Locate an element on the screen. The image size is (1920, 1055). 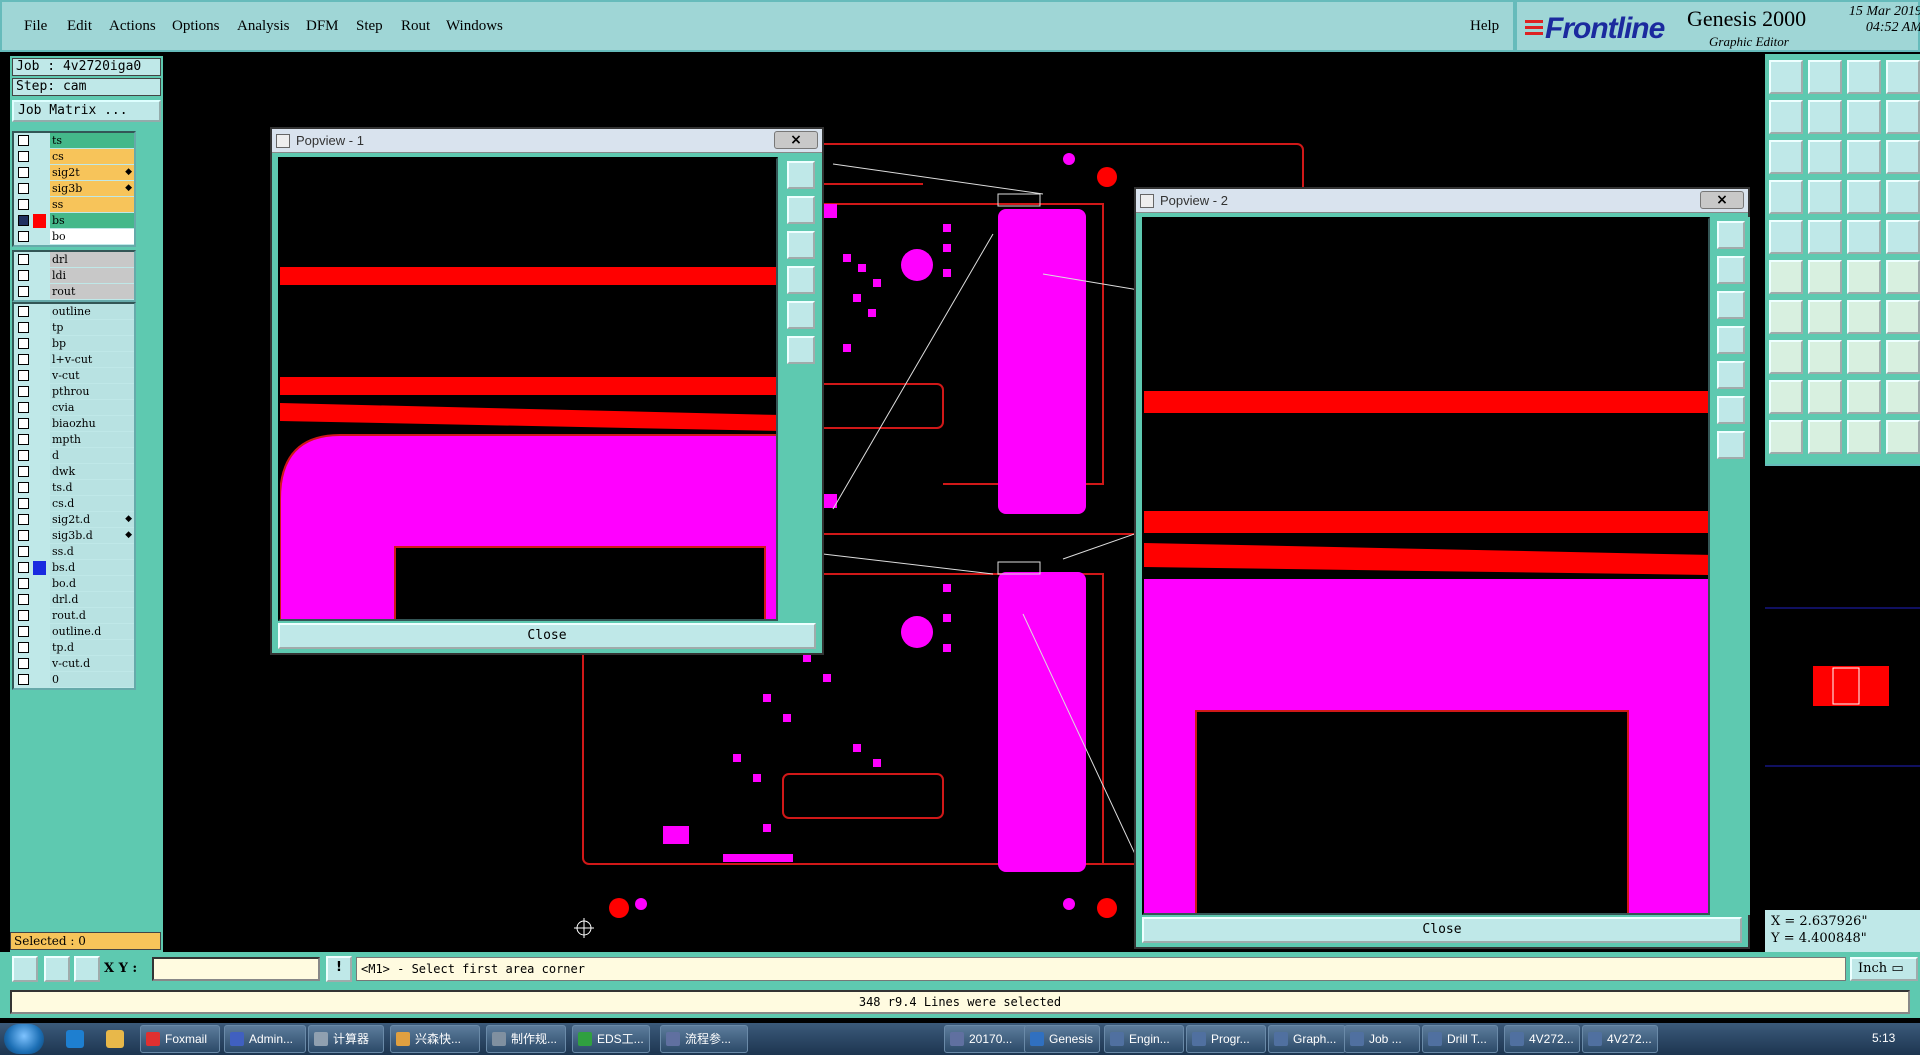
layer-row: ss is located at coordinates (74, 205).